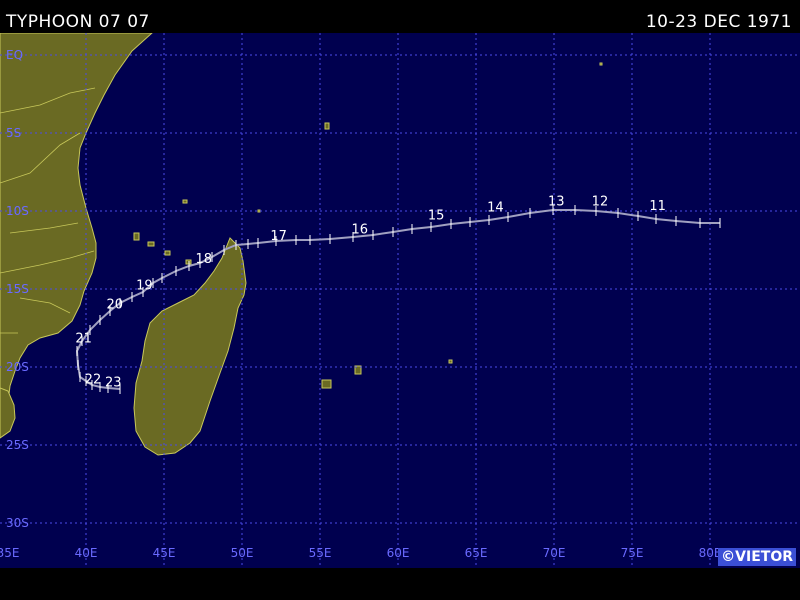  What do you see at coordinates (556, 201) in the screenshot?
I see `track-day-label: 13` at bounding box center [556, 201].